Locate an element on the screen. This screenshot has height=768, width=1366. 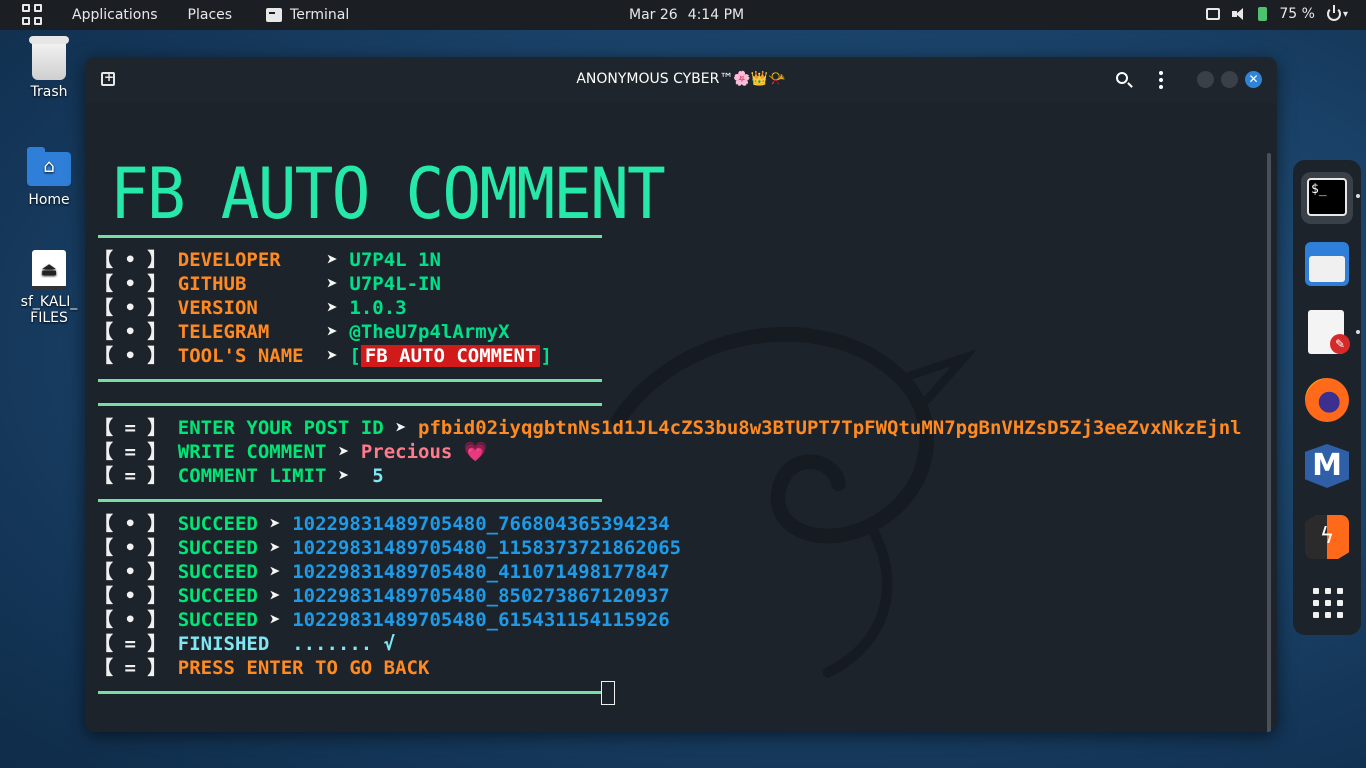
dock: $_ M ϟ is located at coordinates (1327, 397).